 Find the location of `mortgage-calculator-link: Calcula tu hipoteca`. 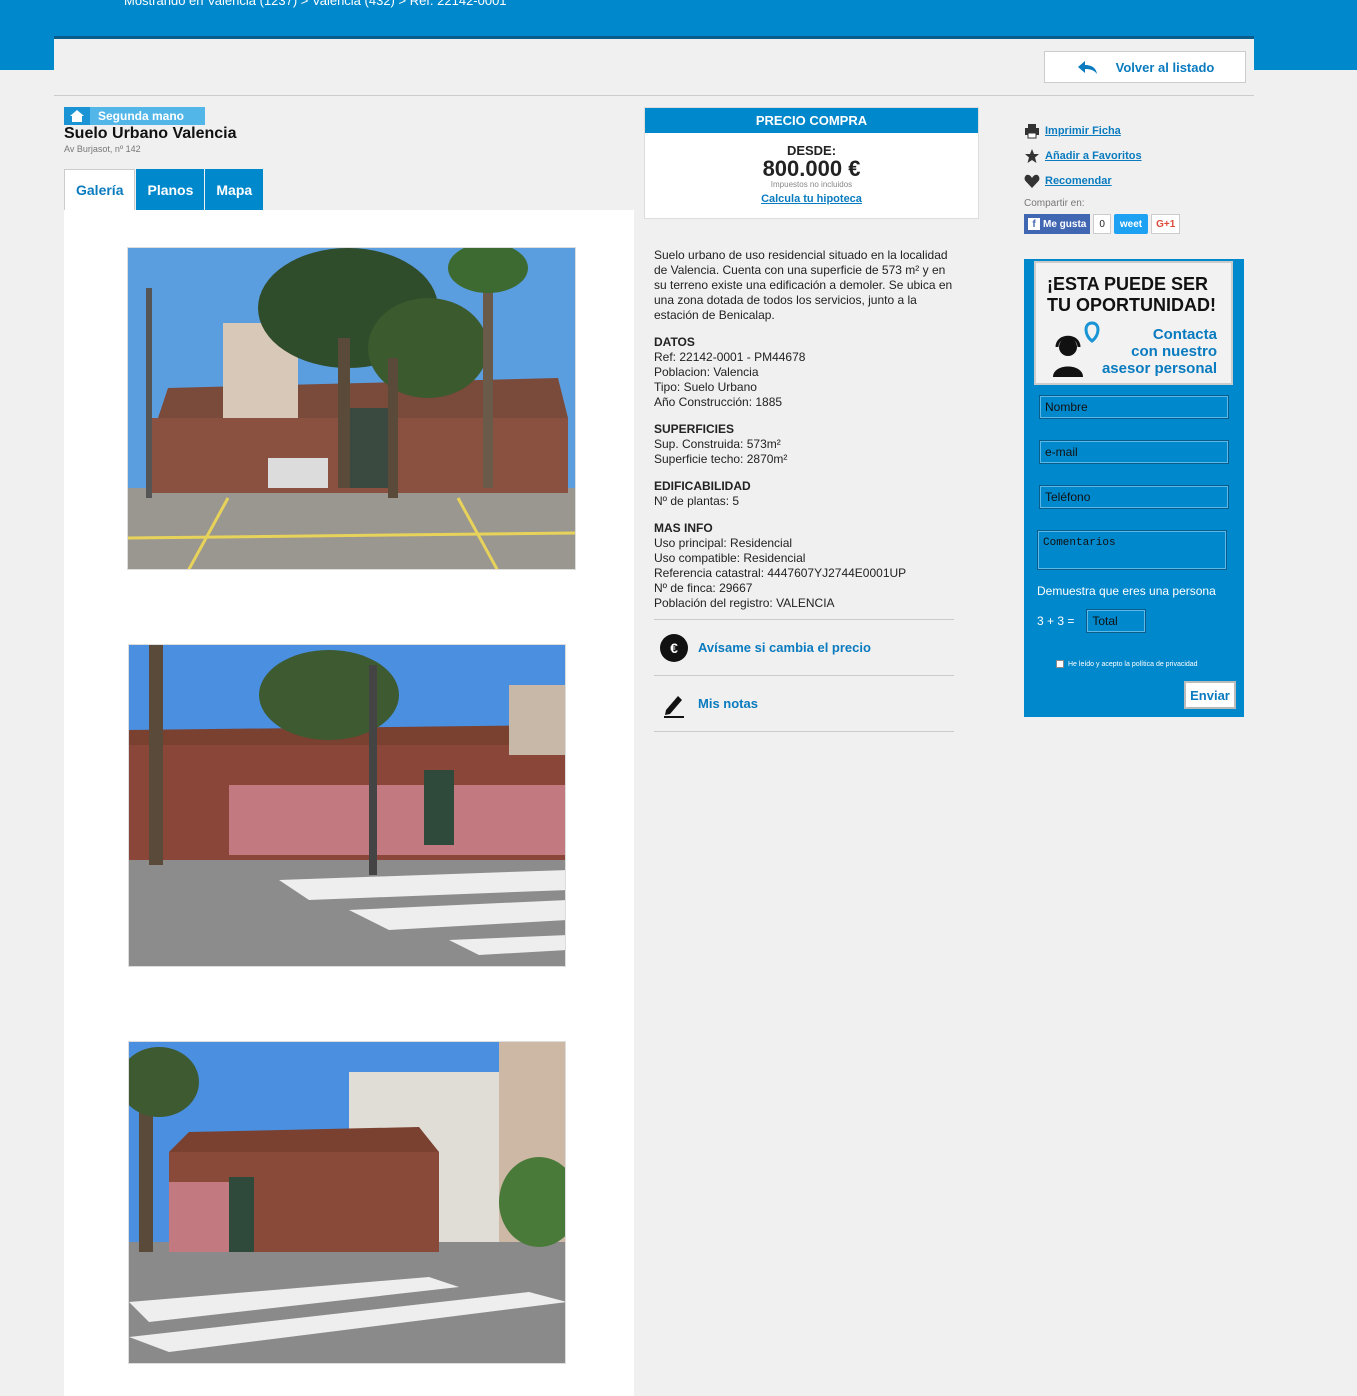

mortgage-calculator-link: Calcula tu hipoteca is located at coordinates (811, 199).